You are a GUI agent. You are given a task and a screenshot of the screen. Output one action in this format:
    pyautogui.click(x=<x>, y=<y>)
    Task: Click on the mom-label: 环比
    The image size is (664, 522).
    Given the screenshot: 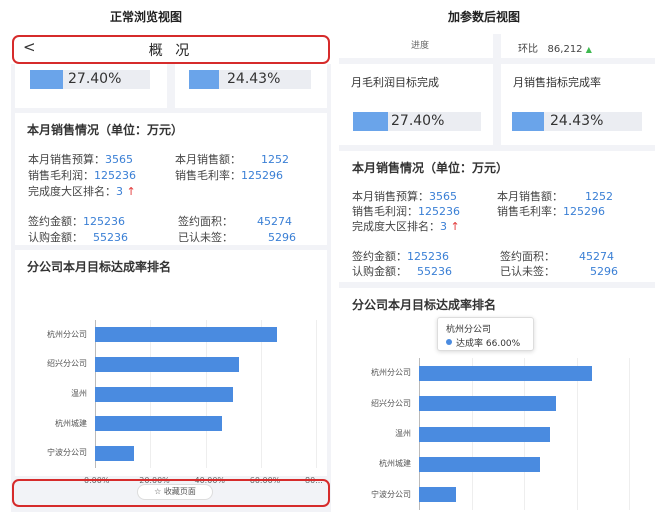 What is the action you would take?
    pyautogui.click(x=528, y=49)
    